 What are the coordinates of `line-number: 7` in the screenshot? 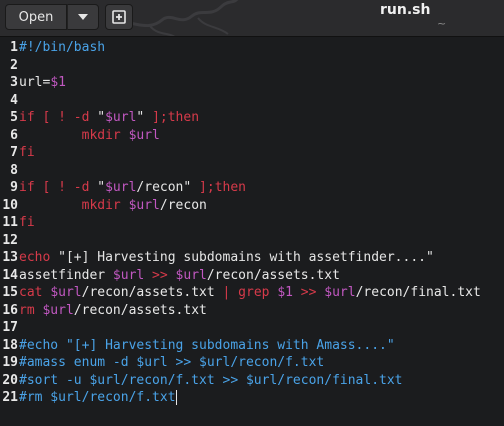 It's located at (14, 152).